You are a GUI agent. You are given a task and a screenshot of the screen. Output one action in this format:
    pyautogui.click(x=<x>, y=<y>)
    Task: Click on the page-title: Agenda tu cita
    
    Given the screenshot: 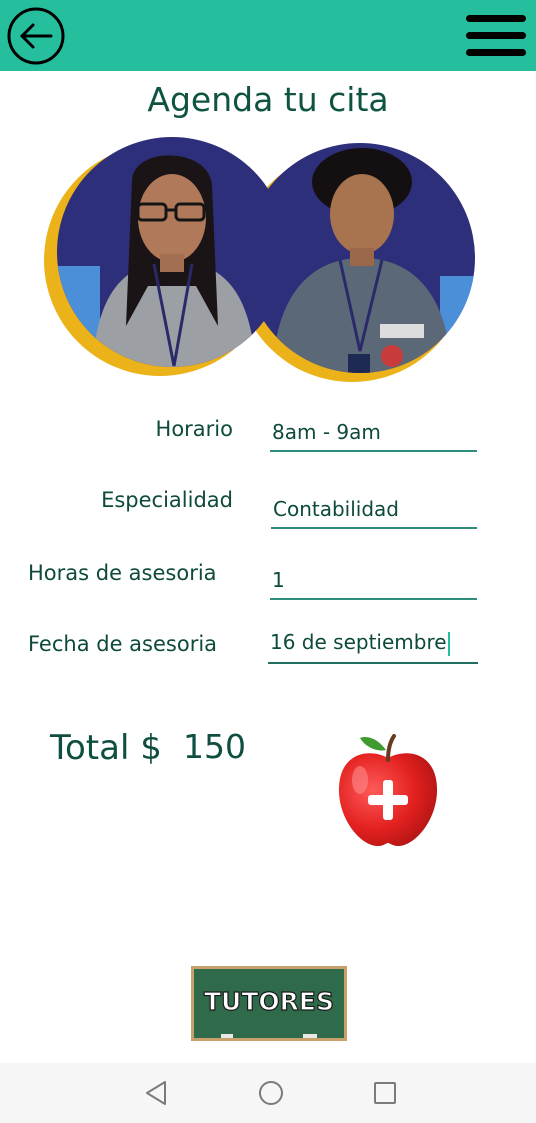 What is the action you would take?
    pyautogui.click(x=268, y=99)
    